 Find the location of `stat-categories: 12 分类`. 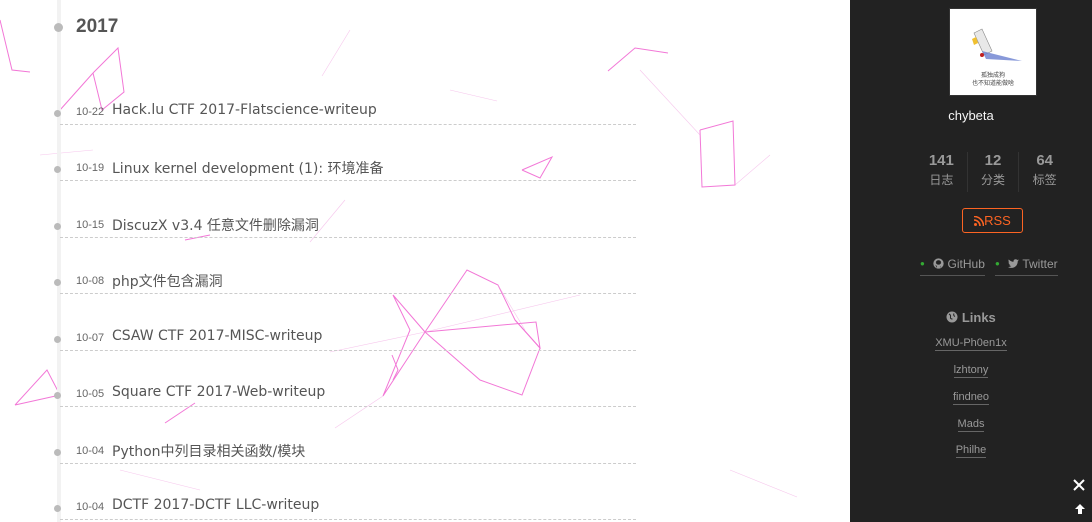

stat-categories: 12 分类 is located at coordinates (992, 172).